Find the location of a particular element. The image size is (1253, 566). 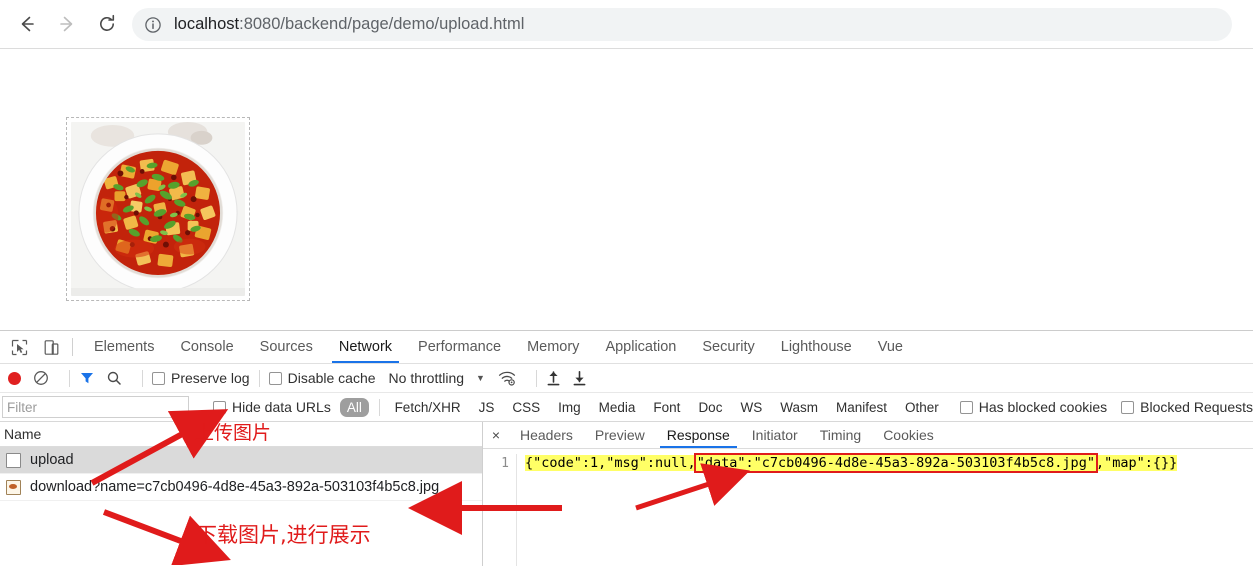

url-host: localhost is located at coordinates (207, 24).